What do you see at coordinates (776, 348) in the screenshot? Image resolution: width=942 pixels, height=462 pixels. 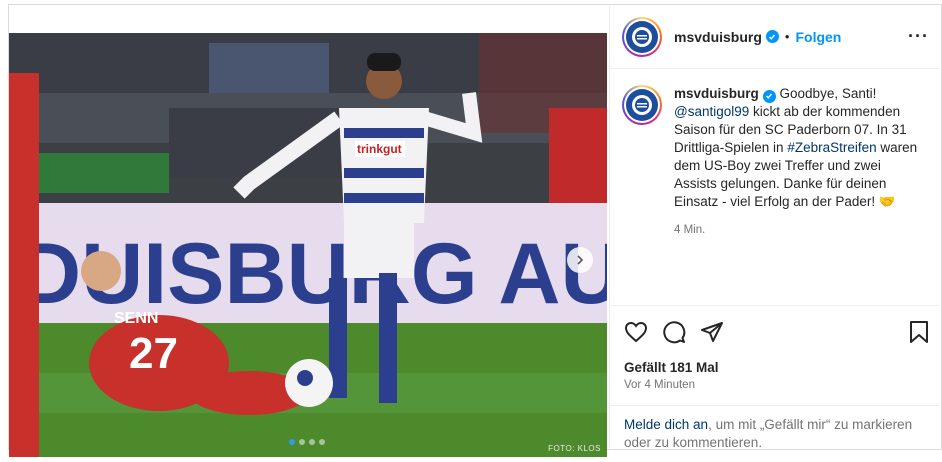 I see `action-bar: Gefällt 181 Mal Vor 4 Minuten` at bounding box center [776, 348].